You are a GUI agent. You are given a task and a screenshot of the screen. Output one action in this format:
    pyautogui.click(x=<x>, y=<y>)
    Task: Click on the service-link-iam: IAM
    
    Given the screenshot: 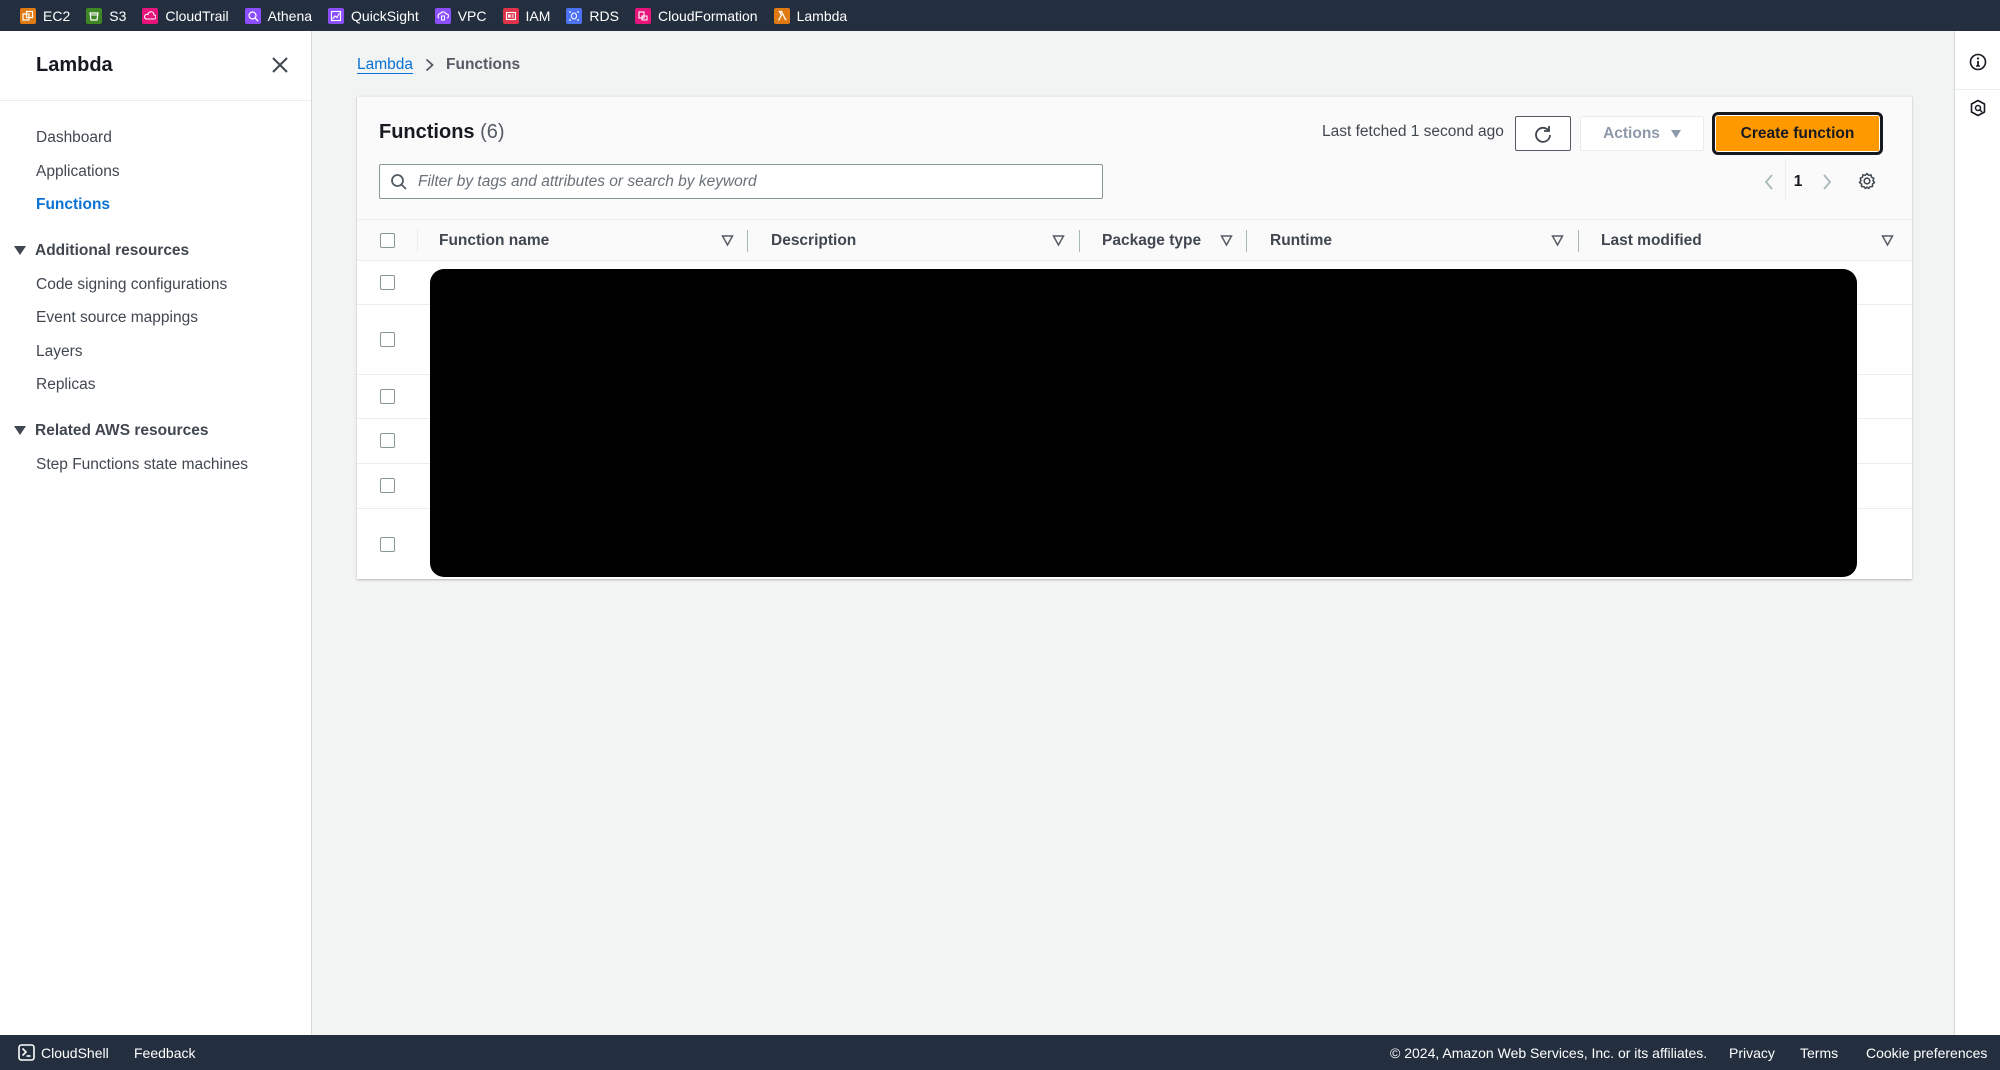 What is the action you would take?
    pyautogui.click(x=526, y=15)
    